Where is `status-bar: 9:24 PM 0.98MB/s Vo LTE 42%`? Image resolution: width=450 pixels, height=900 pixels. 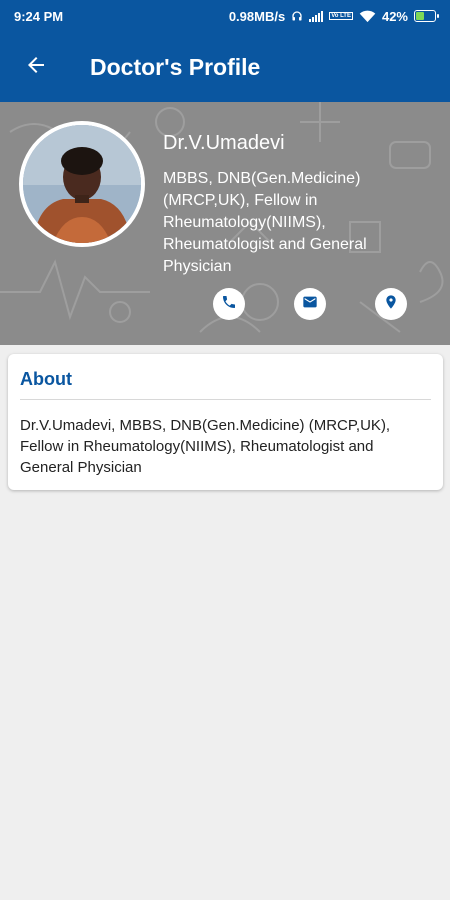
status-bar: 9:24 PM 0.98MB/s Vo LTE 42% is located at coordinates (225, 16).